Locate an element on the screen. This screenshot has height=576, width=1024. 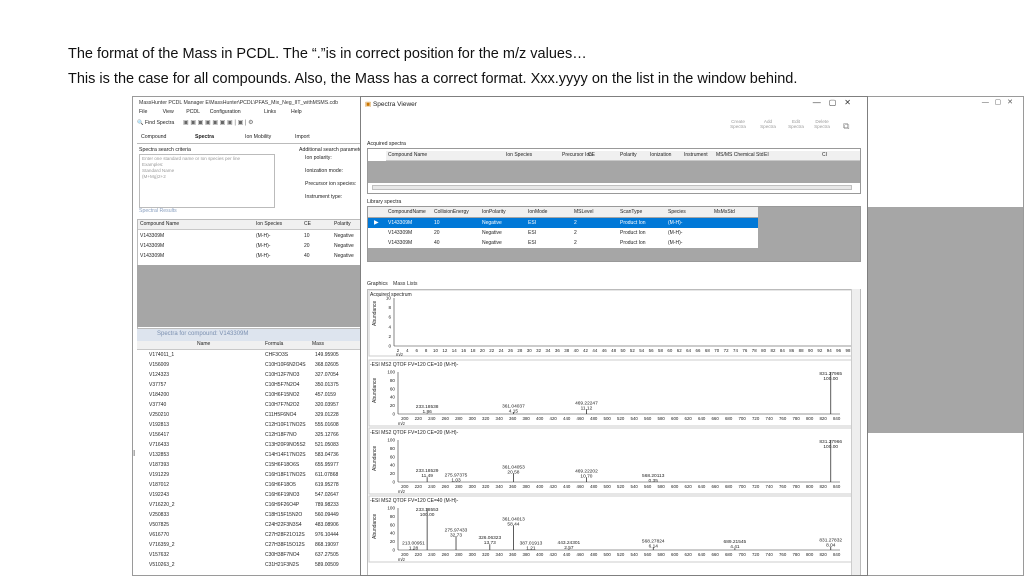
tab-compound: Compound is located at coordinates (153, 137).